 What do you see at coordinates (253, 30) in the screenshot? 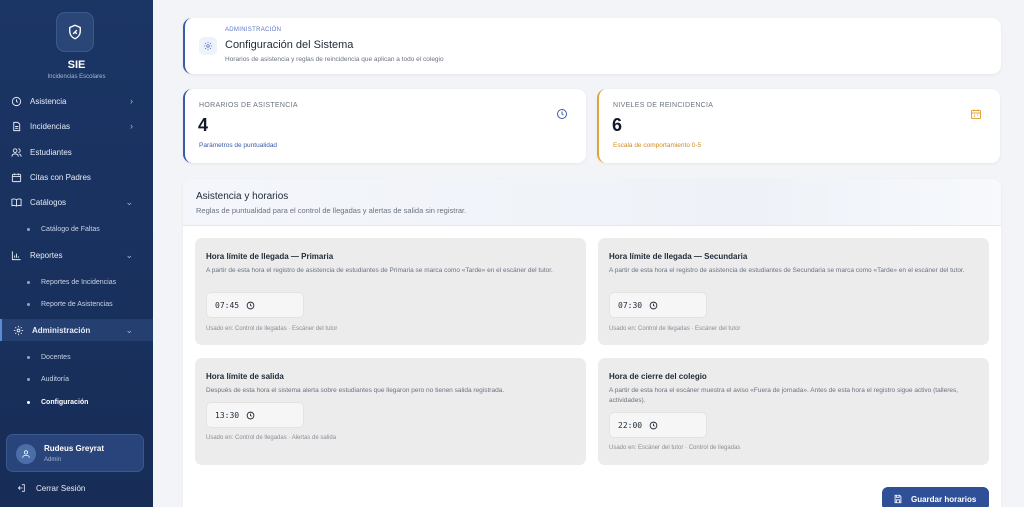
I see `breadcrumb: ADMINISTRACIÓN` at bounding box center [253, 30].